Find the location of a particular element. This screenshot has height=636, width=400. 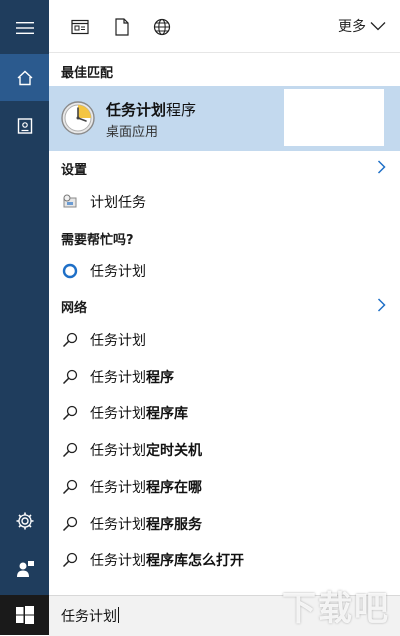

web-suggestion-item: 任务计划 is located at coordinates (224, 340).